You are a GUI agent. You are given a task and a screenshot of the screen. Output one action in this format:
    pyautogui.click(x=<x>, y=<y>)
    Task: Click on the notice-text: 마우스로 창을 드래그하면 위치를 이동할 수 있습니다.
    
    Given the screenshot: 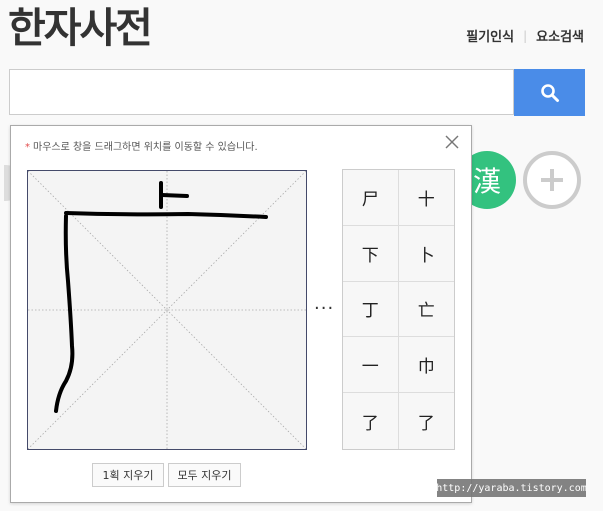 What is the action you would take?
    pyautogui.click(x=145, y=147)
    